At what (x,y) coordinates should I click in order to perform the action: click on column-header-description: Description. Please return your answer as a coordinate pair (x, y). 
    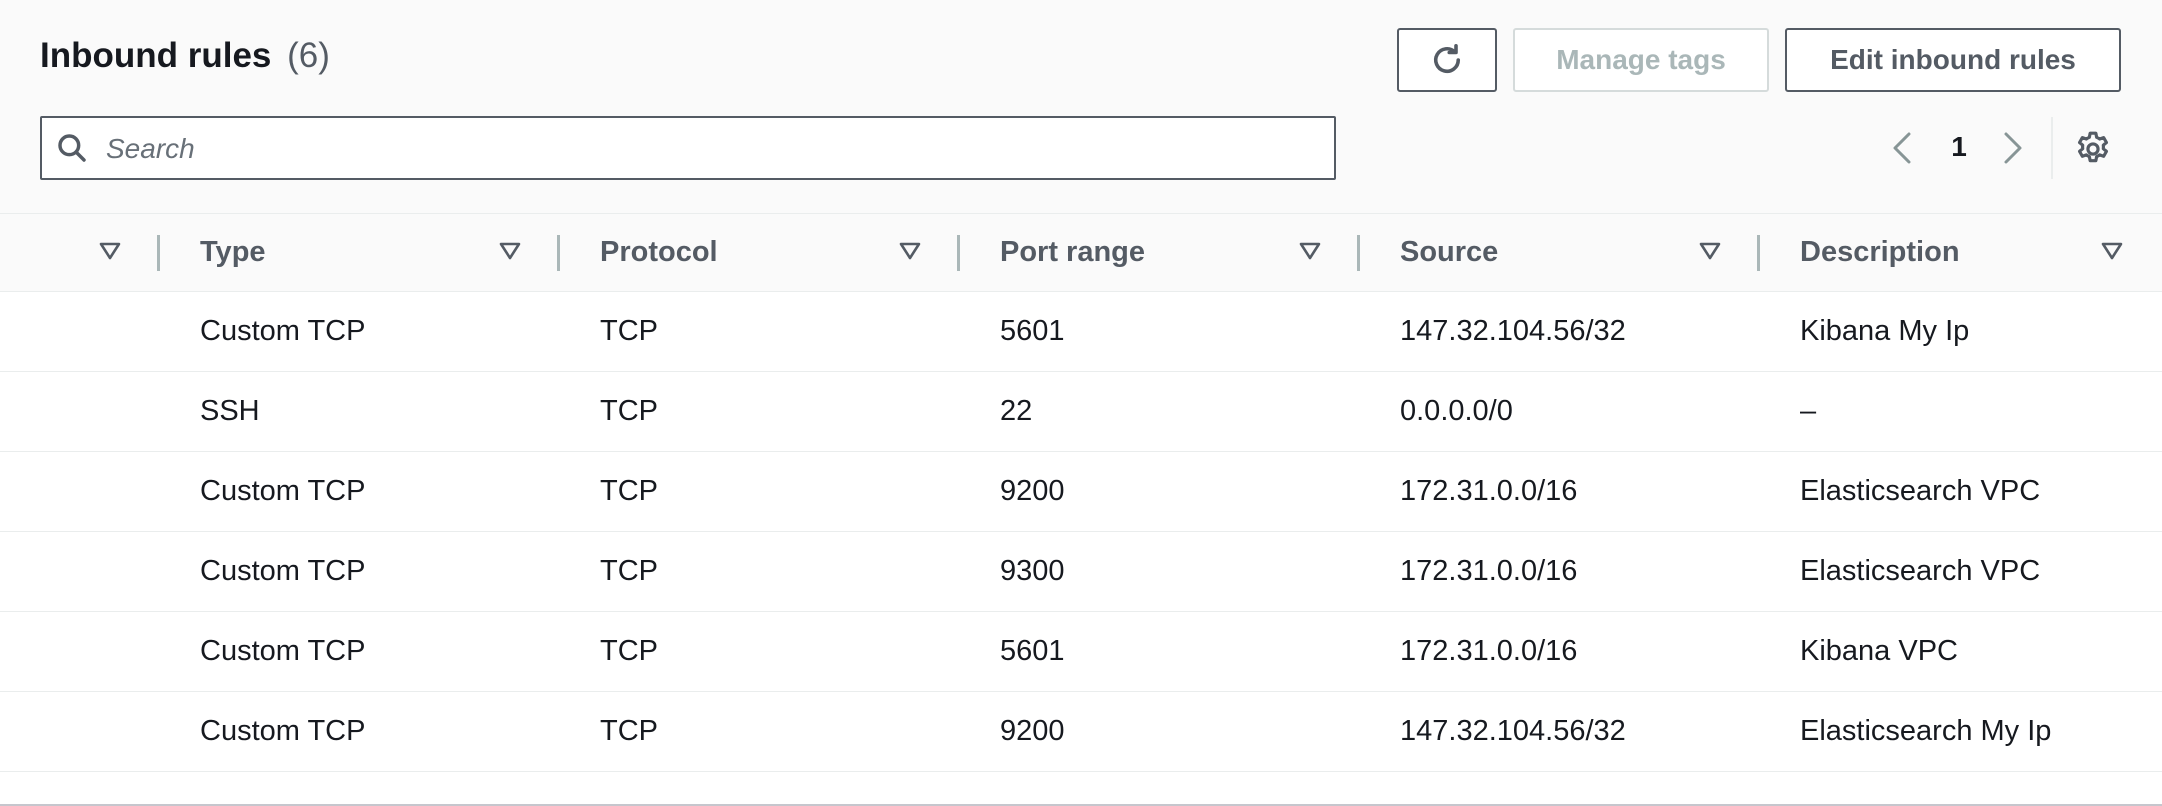
    Looking at the image, I should click on (1961, 252).